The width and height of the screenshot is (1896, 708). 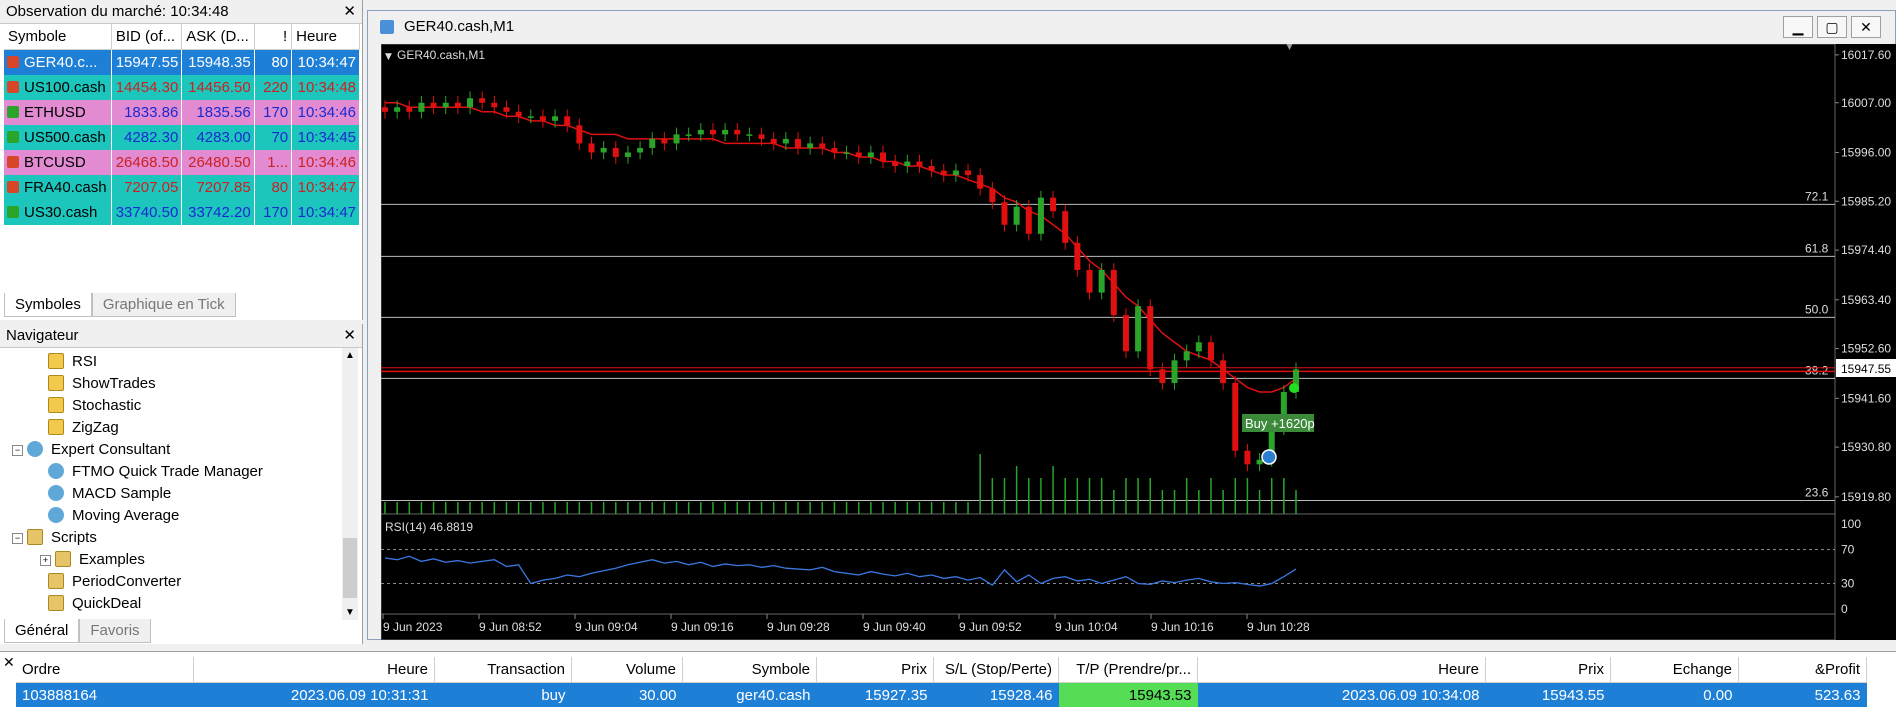 I want to click on navigator-item: FTMO Quick Trade Manager, so click(x=155, y=472).